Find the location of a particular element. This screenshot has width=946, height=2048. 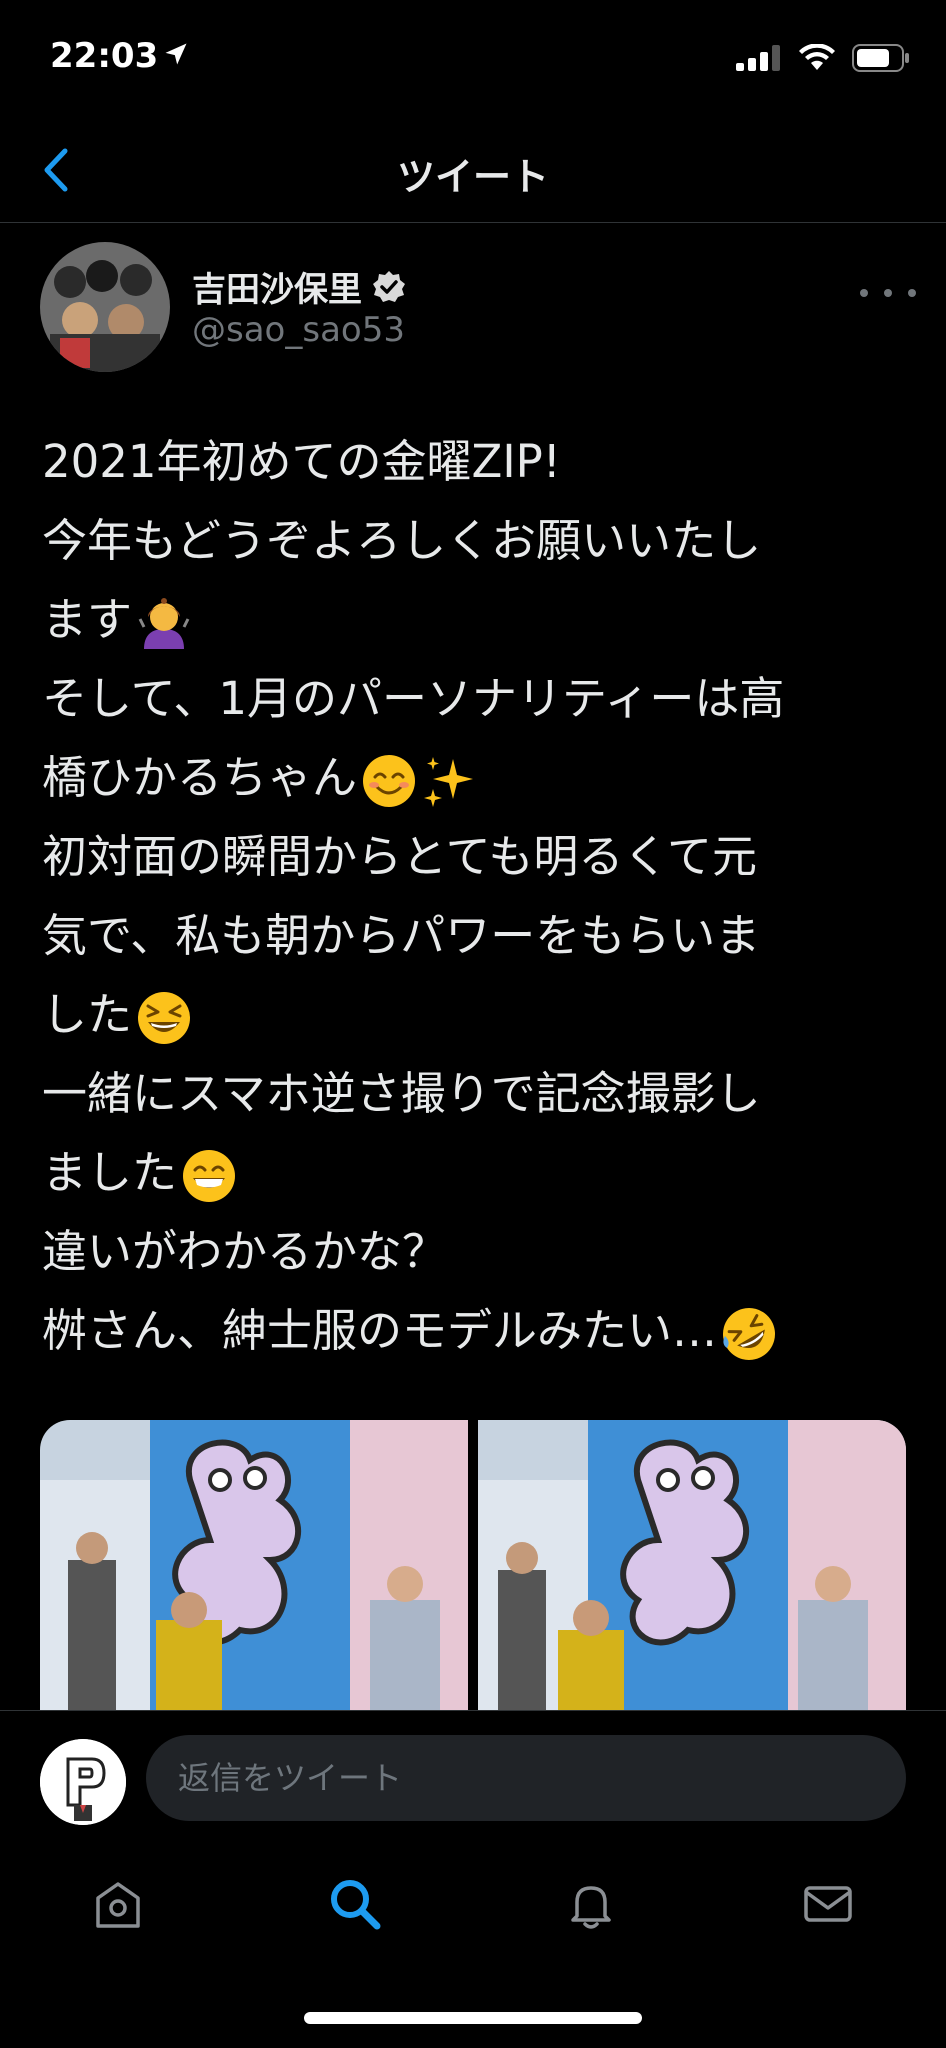

tweet-line: そして、1月のパーソナリティーは高 is located at coordinates (413, 698).